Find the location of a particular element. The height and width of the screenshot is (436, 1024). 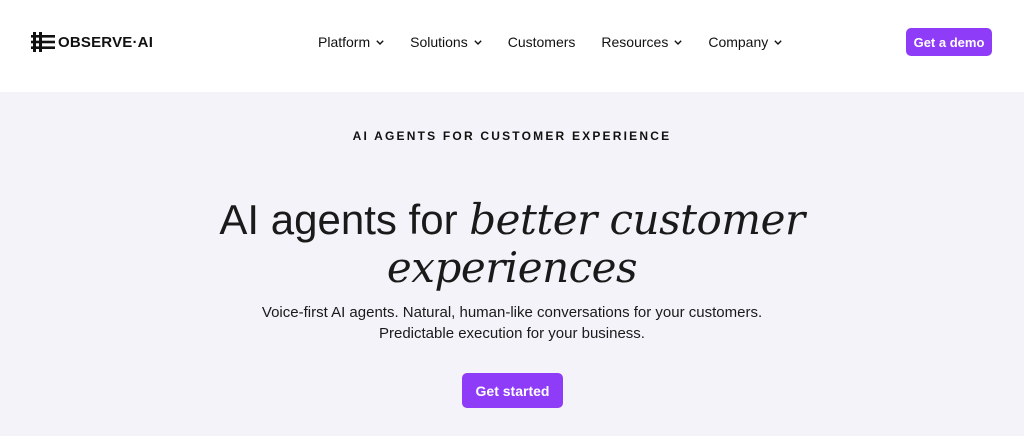

nav-item-label: Resources is located at coordinates (635, 42).